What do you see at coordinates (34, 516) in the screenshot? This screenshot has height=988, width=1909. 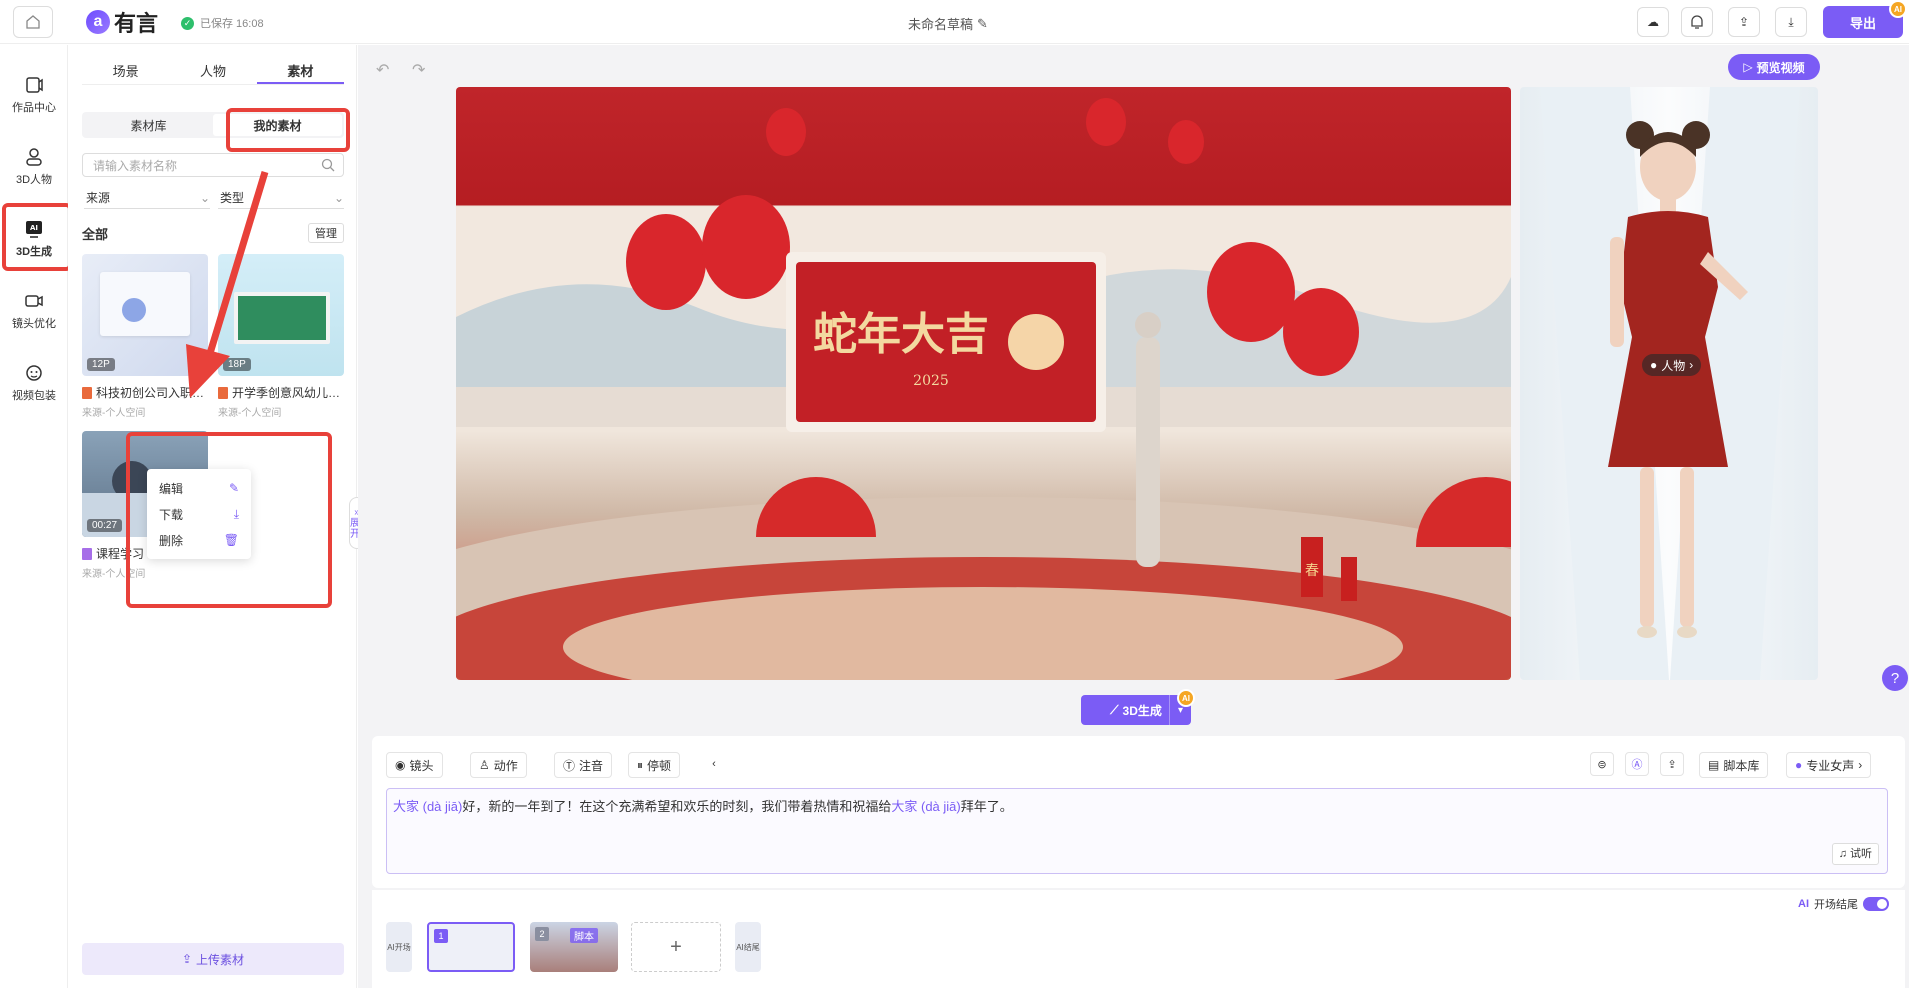 I see `left-nav: 作品中心 3D人物 AI 3D生成 镜头优化 视频包装` at bounding box center [34, 516].